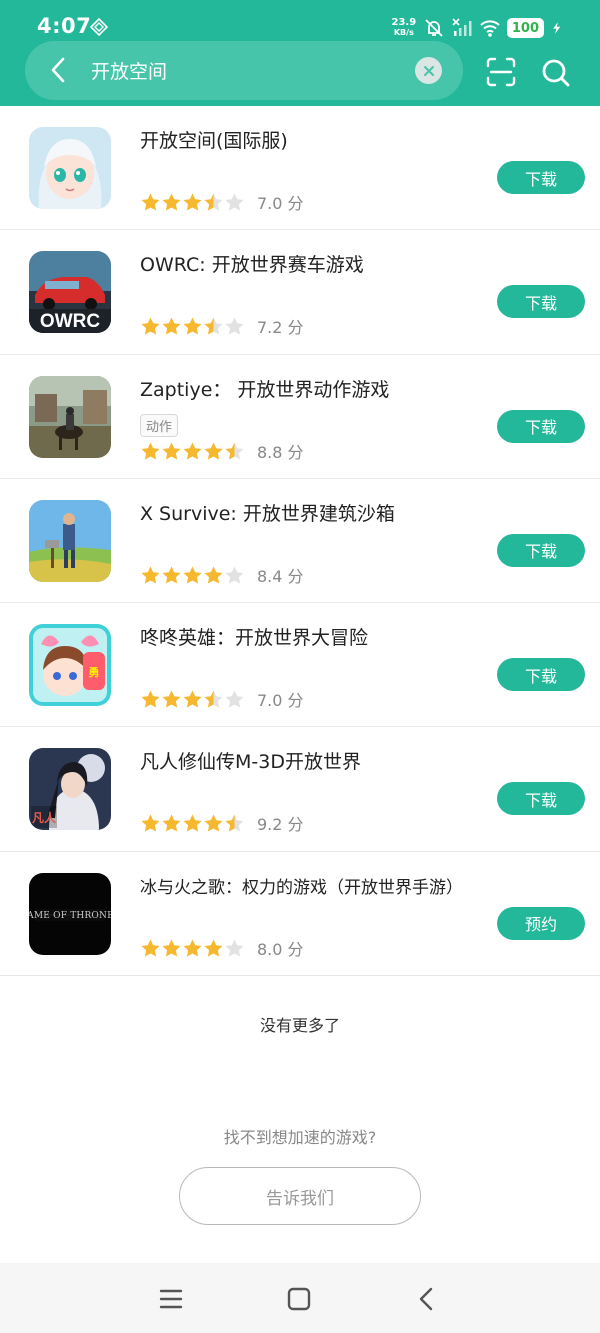  I want to click on battery-level: 100, so click(525, 28).